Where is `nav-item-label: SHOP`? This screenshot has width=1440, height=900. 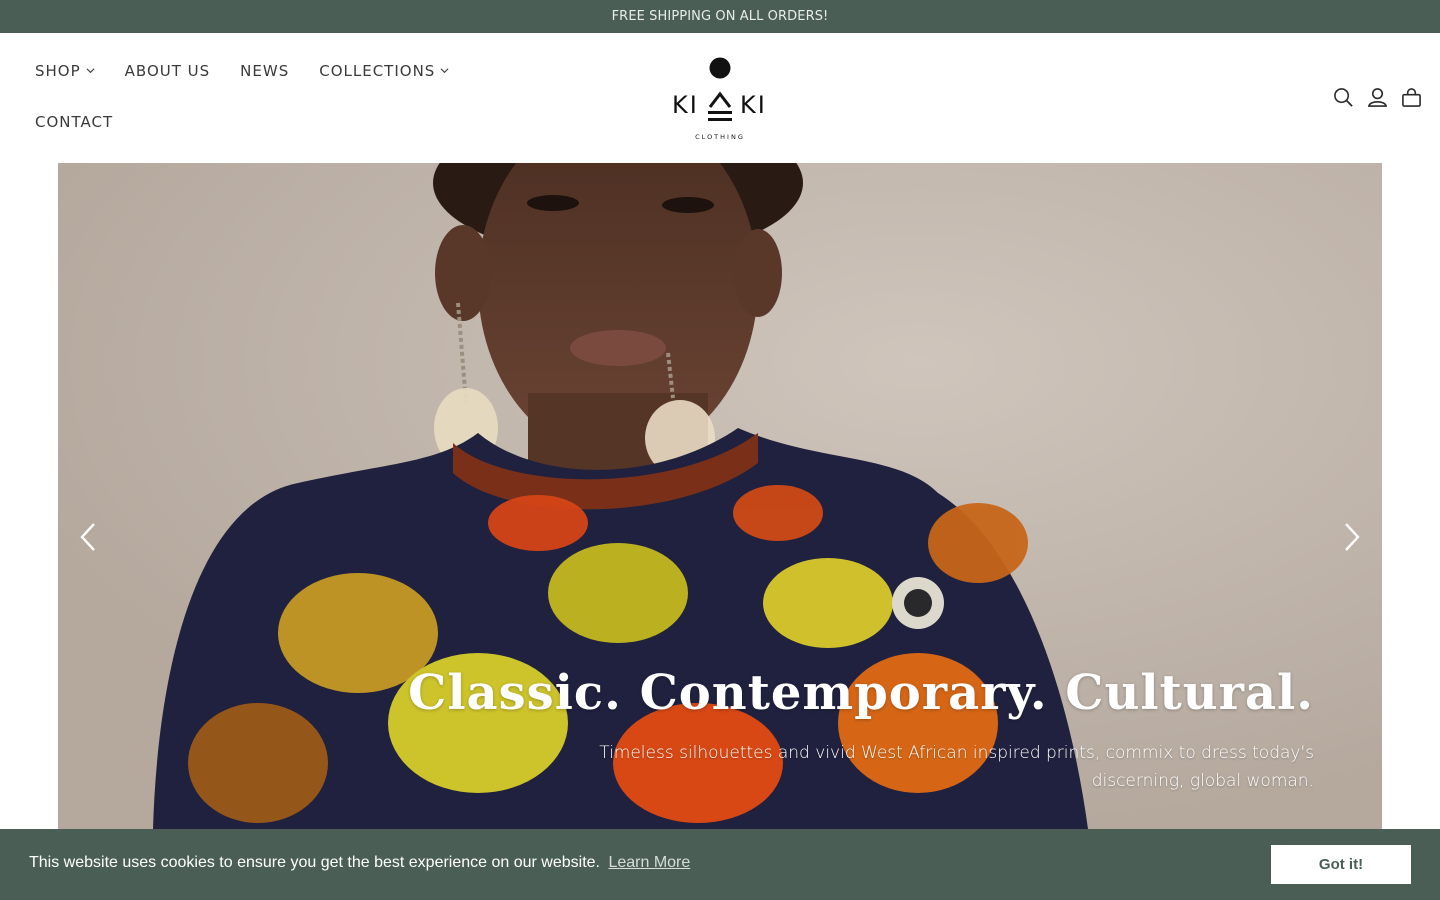 nav-item-label: SHOP is located at coordinates (58, 71).